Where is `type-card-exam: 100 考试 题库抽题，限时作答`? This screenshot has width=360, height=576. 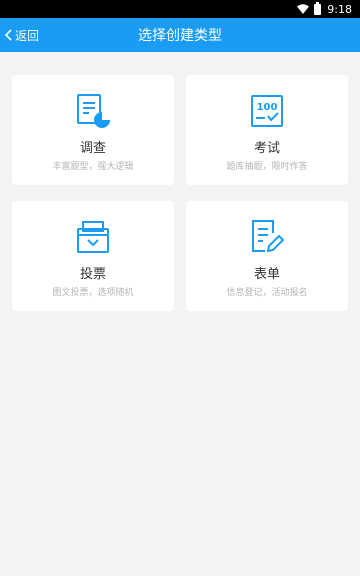 type-card-exam: 100 考试 题库抽题，限时作答 is located at coordinates (267, 130).